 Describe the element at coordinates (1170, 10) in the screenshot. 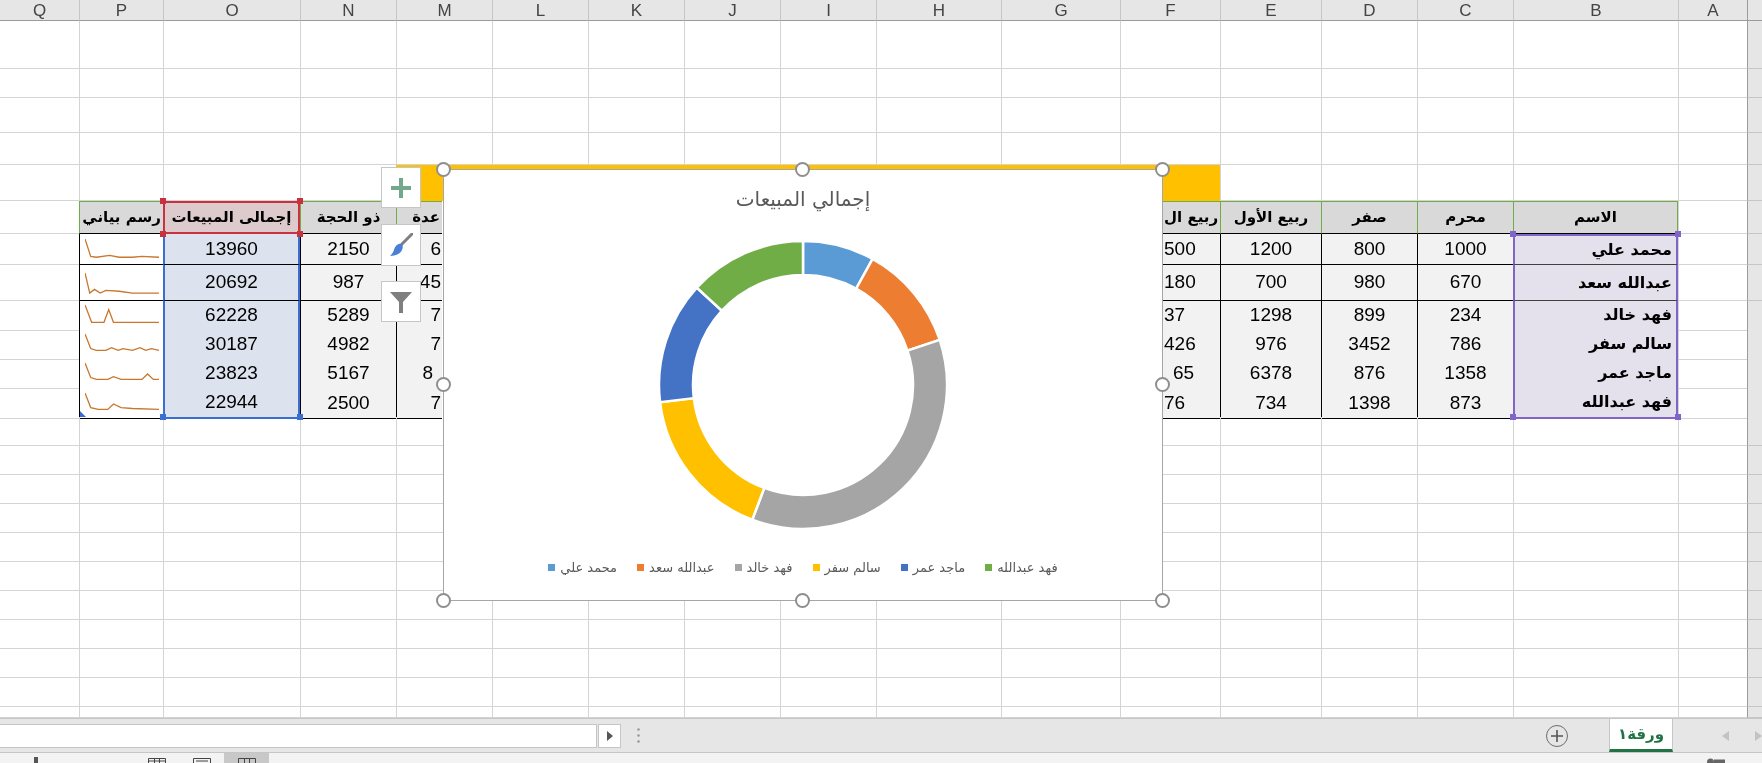

I see `column-header: F` at that location.